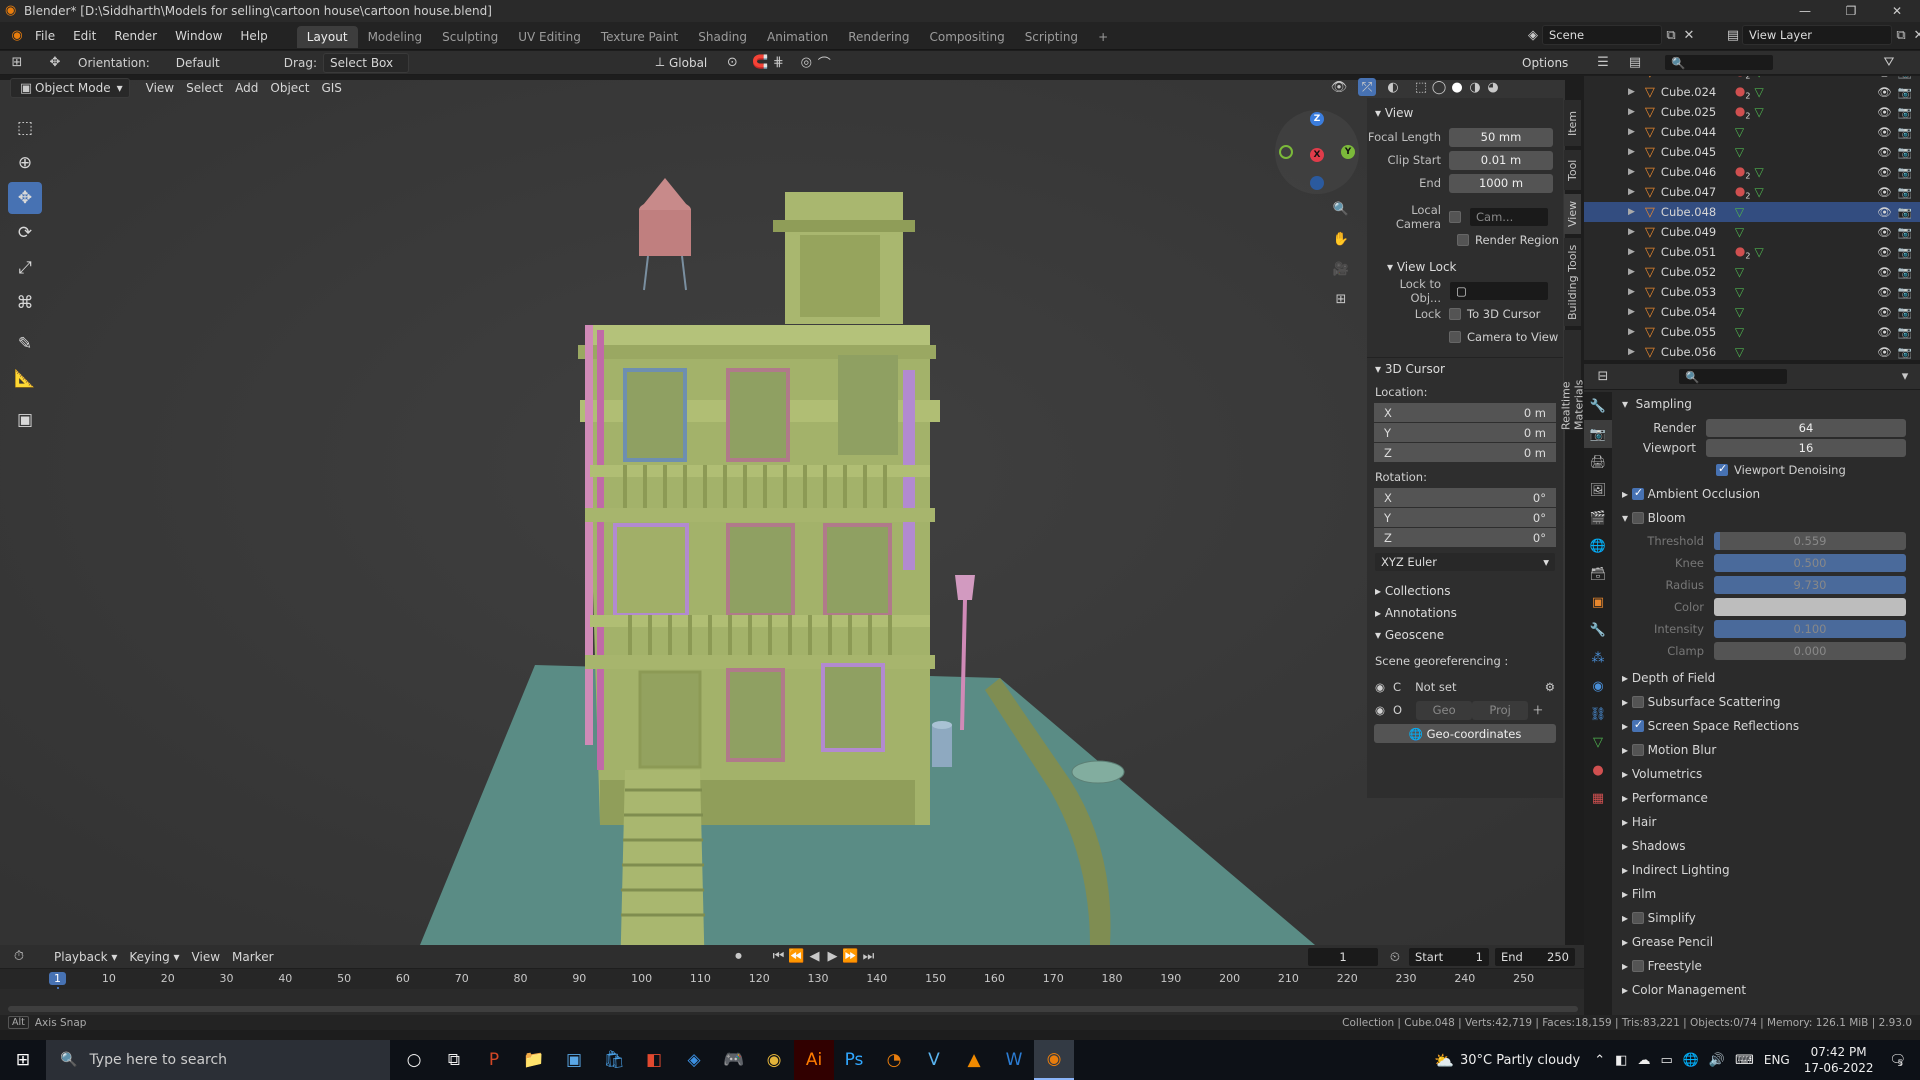  I want to click on view-layer-field: View Layer, so click(1817, 35).